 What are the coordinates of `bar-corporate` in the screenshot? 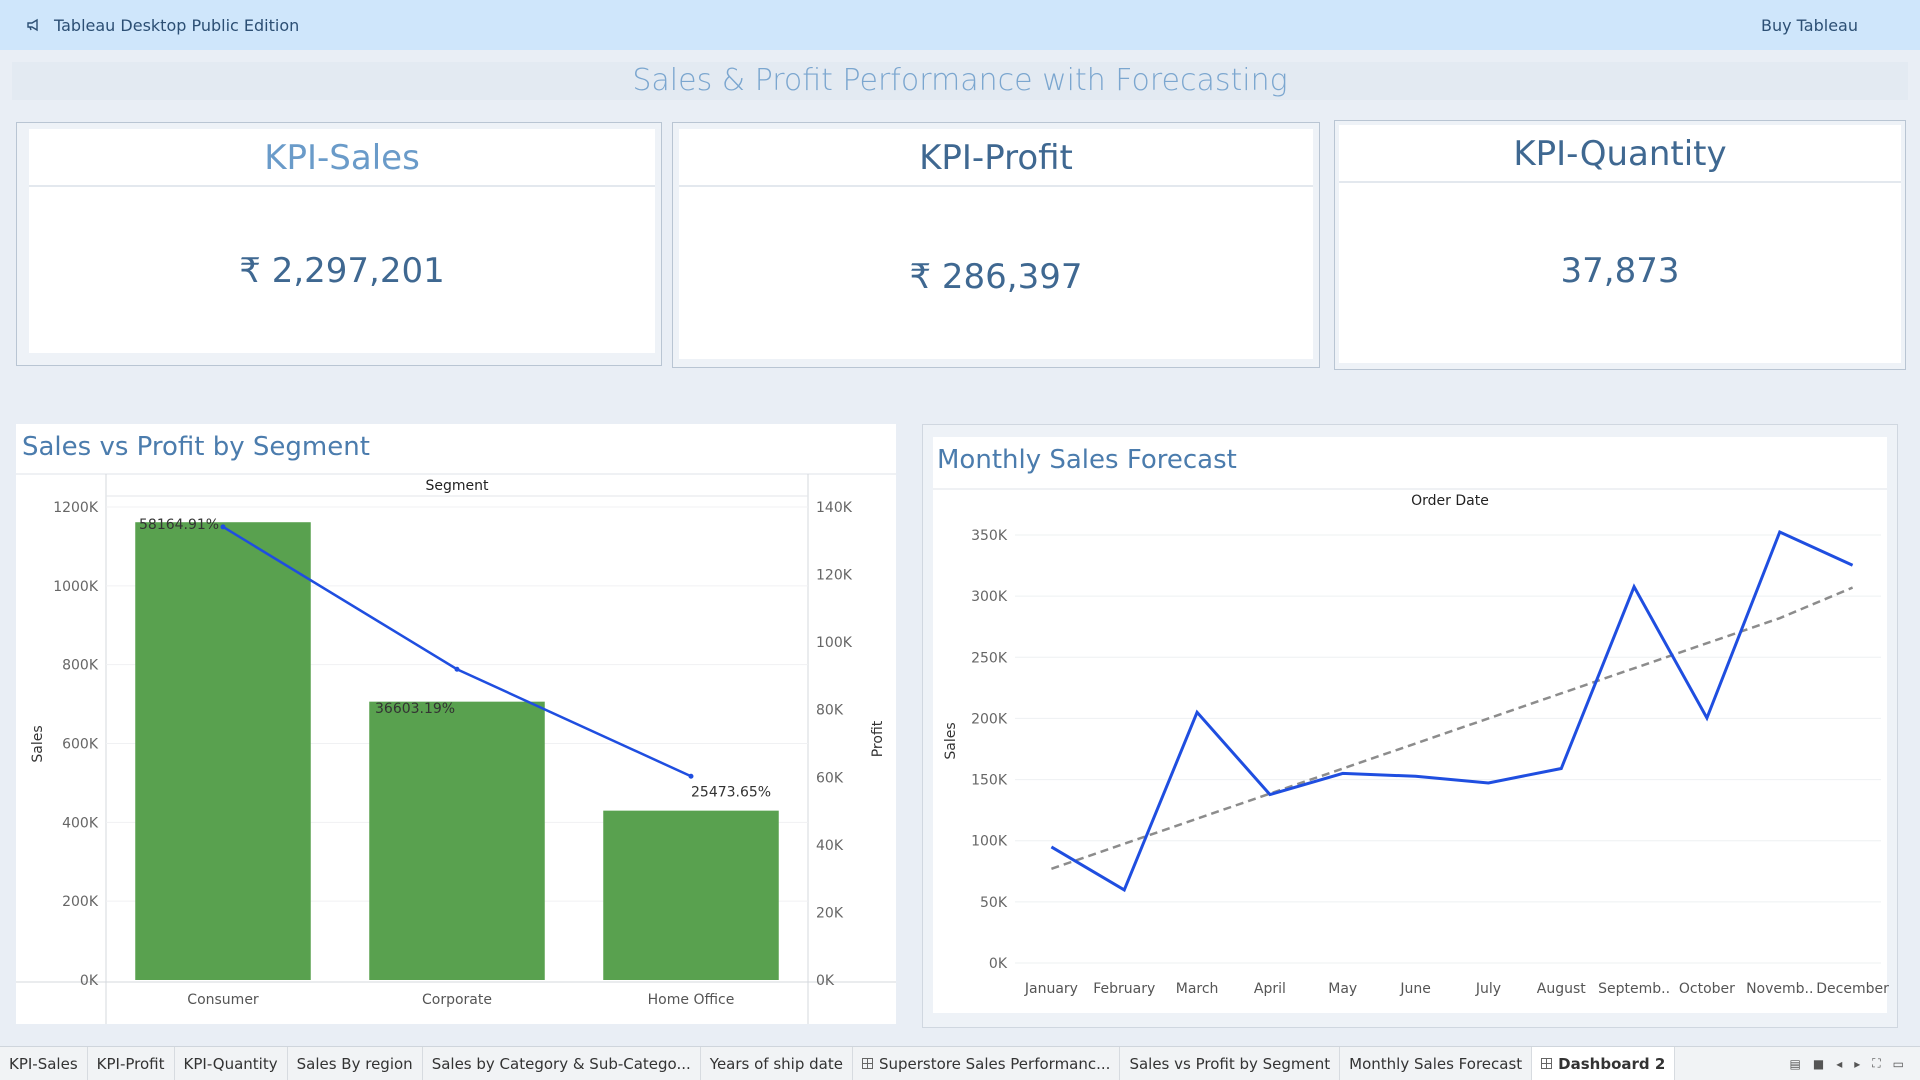 It's located at (457, 840).